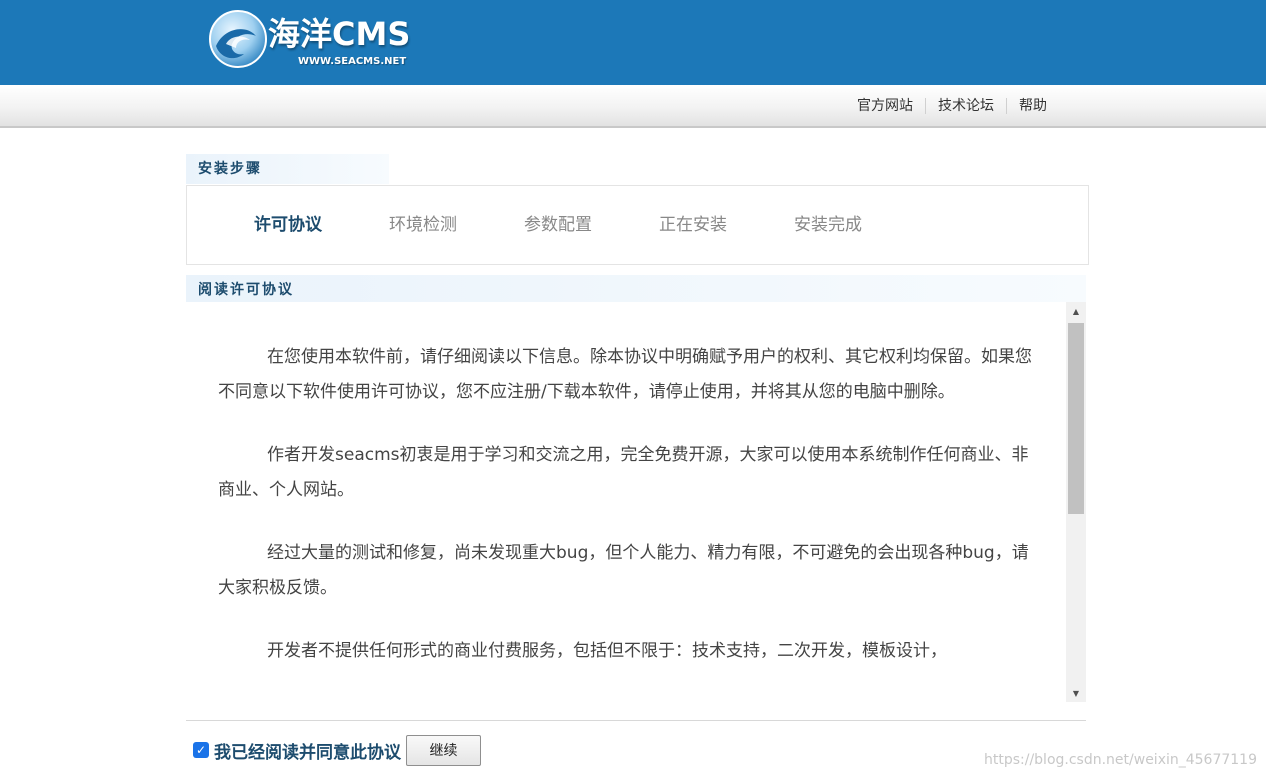  I want to click on agree-row: ✓ 我已经阅读并同意此协议 继续, so click(337, 750).